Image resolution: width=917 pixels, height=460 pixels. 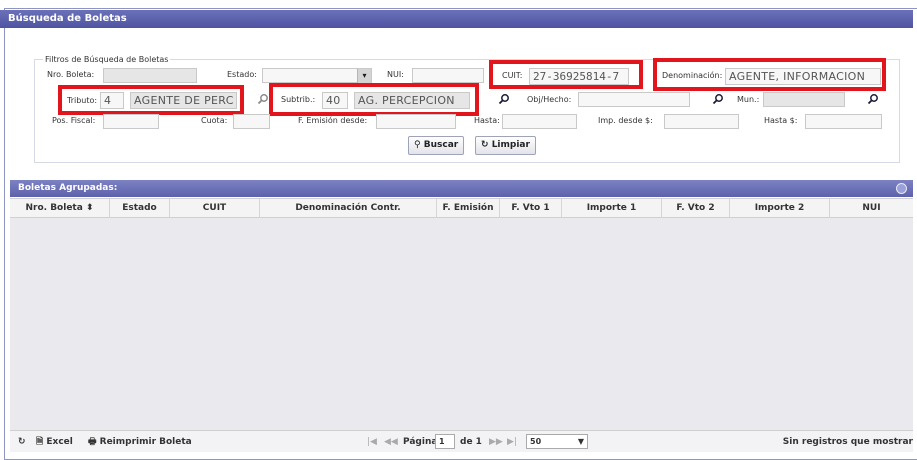 I want to click on window-title: Búsqueda de Boletas, so click(x=456, y=19).